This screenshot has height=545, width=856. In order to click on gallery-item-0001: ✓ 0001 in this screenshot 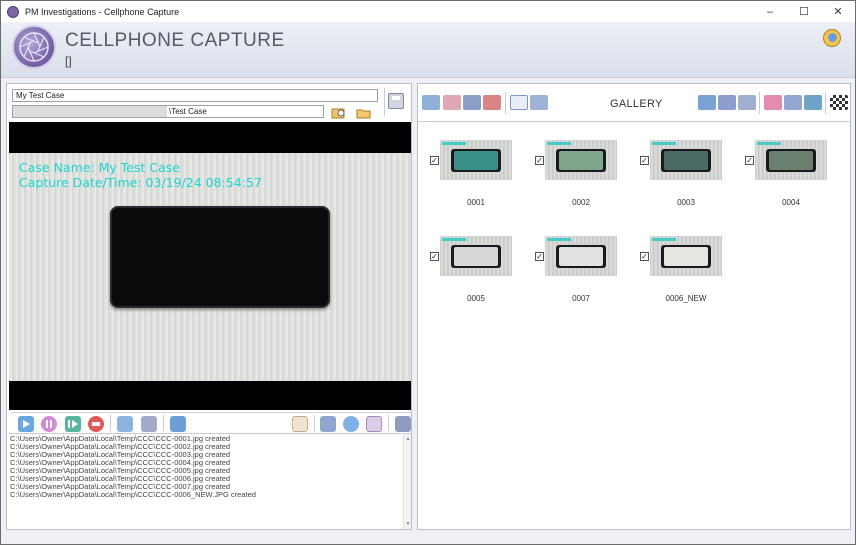, I will do `click(475, 178)`.